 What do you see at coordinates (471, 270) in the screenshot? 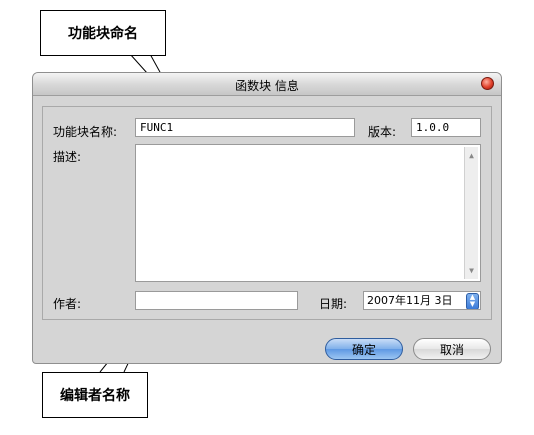
I see `scroll-down-icon: ▼` at bounding box center [471, 270].